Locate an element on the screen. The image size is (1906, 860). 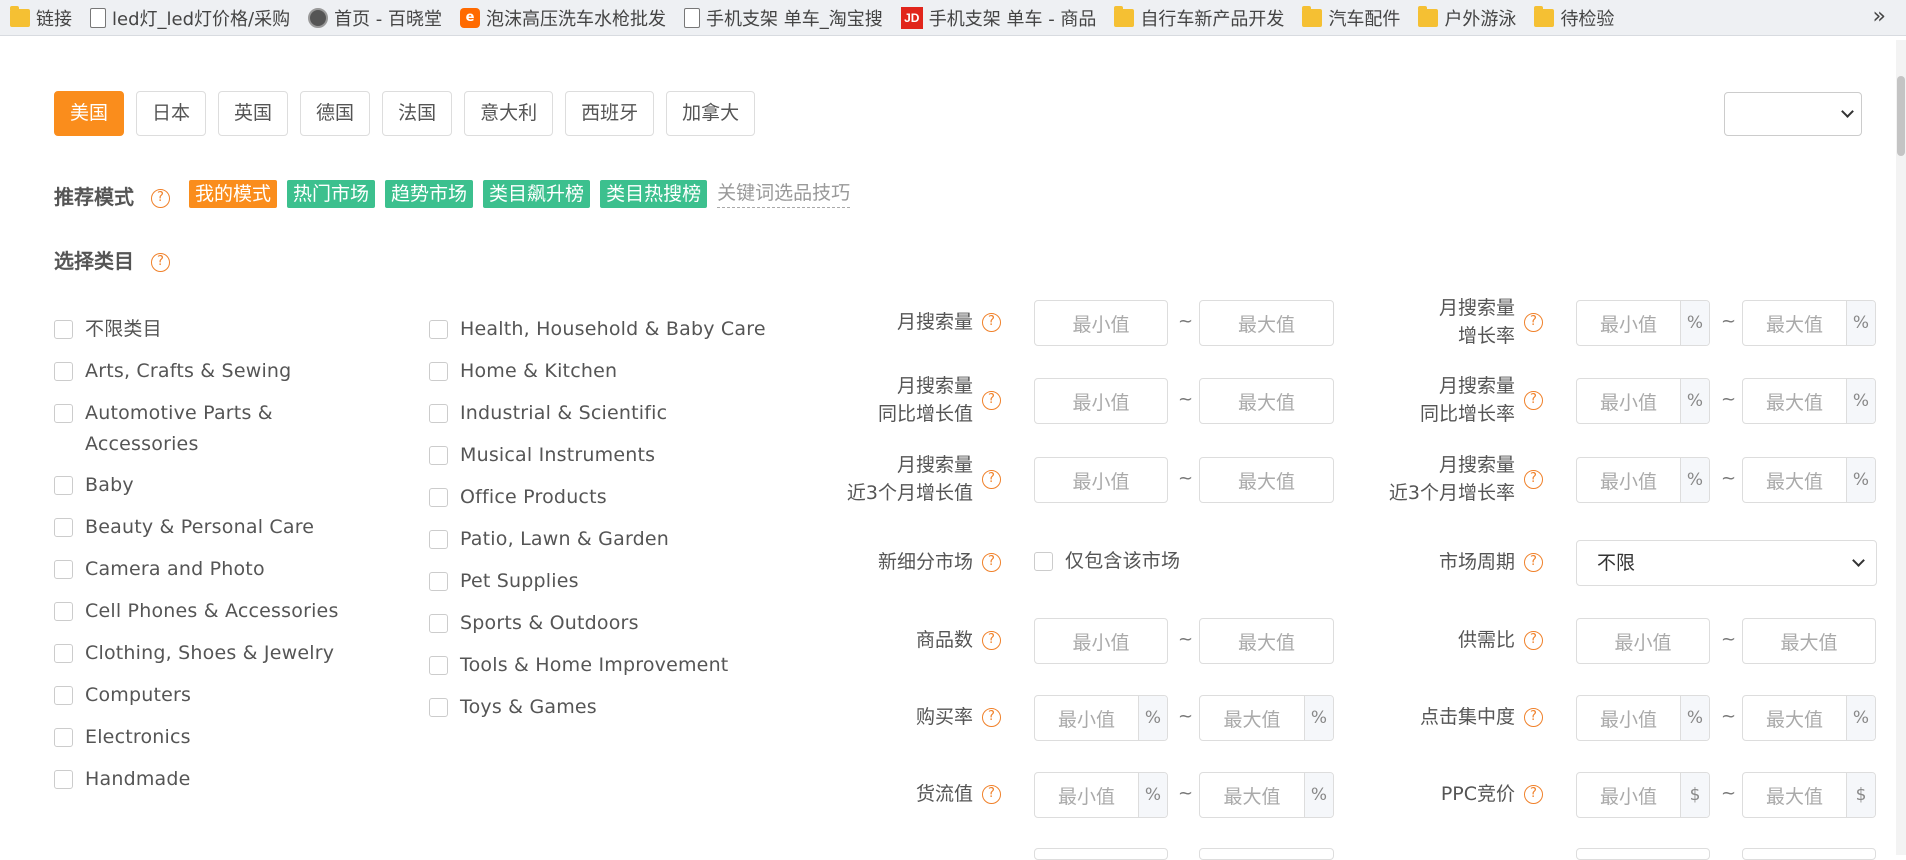
monthly-search-min-input: 最小值 is located at coordinates (1101, 323).